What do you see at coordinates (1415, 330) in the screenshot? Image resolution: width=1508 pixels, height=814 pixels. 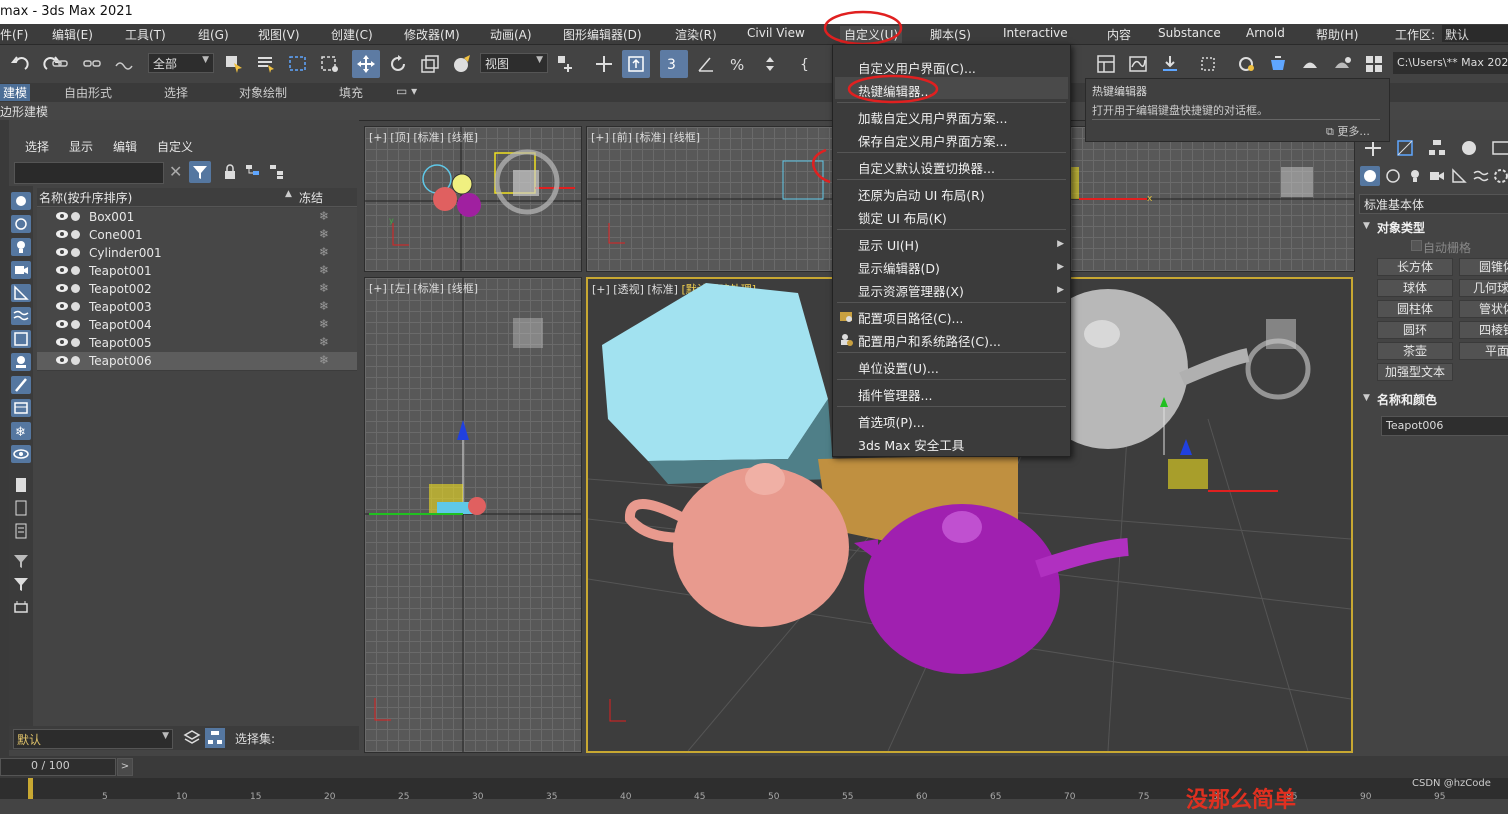 I see `torus-button: 圆环` at bounding box center [1415, 330].